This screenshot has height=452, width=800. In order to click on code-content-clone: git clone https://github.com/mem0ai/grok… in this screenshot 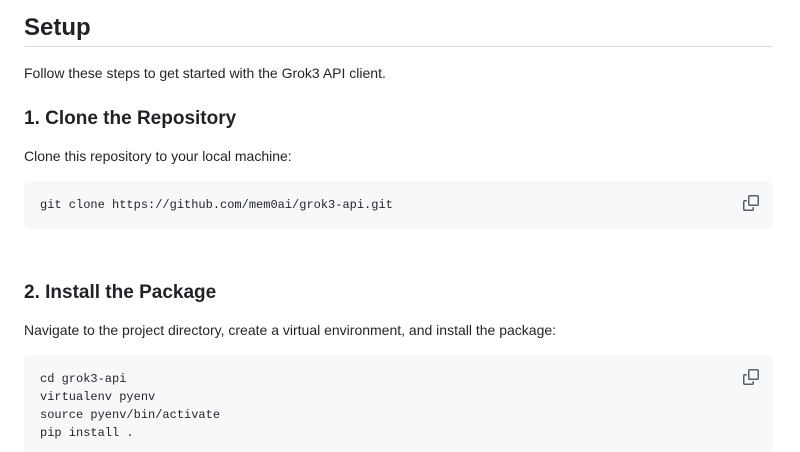, I will do `click(216, 205)`.